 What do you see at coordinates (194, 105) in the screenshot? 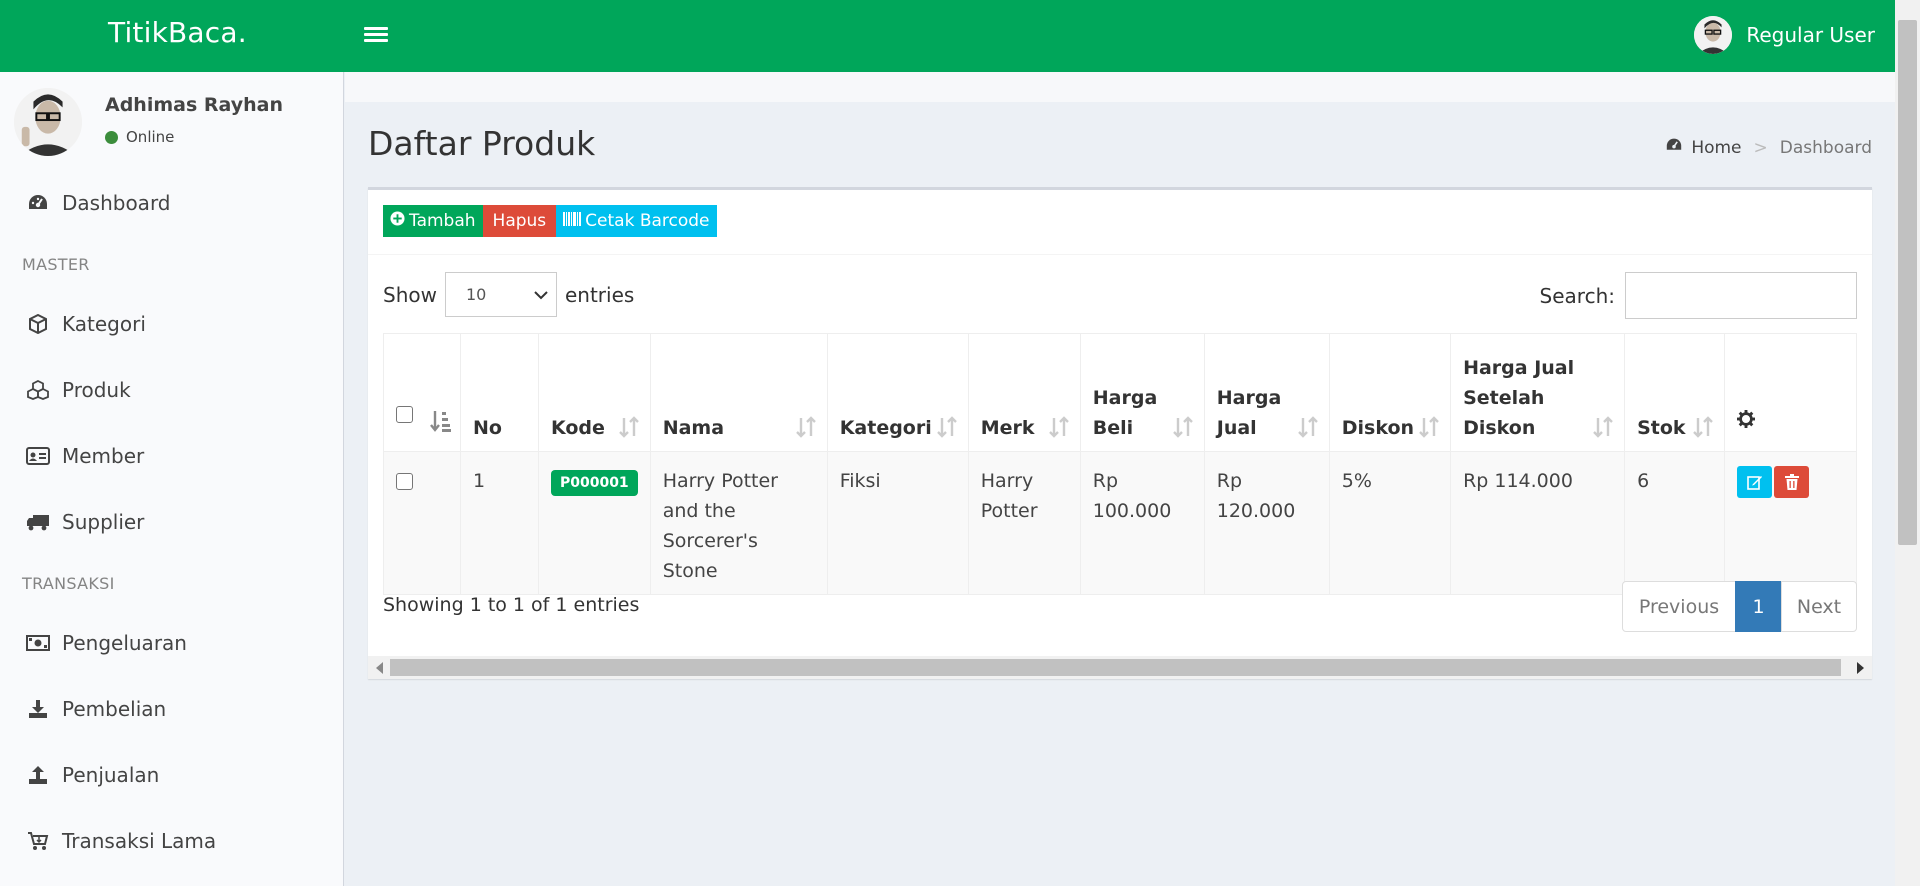
I see `profile-name: Adhimas Rayhan` at bounding box center [194, 105].